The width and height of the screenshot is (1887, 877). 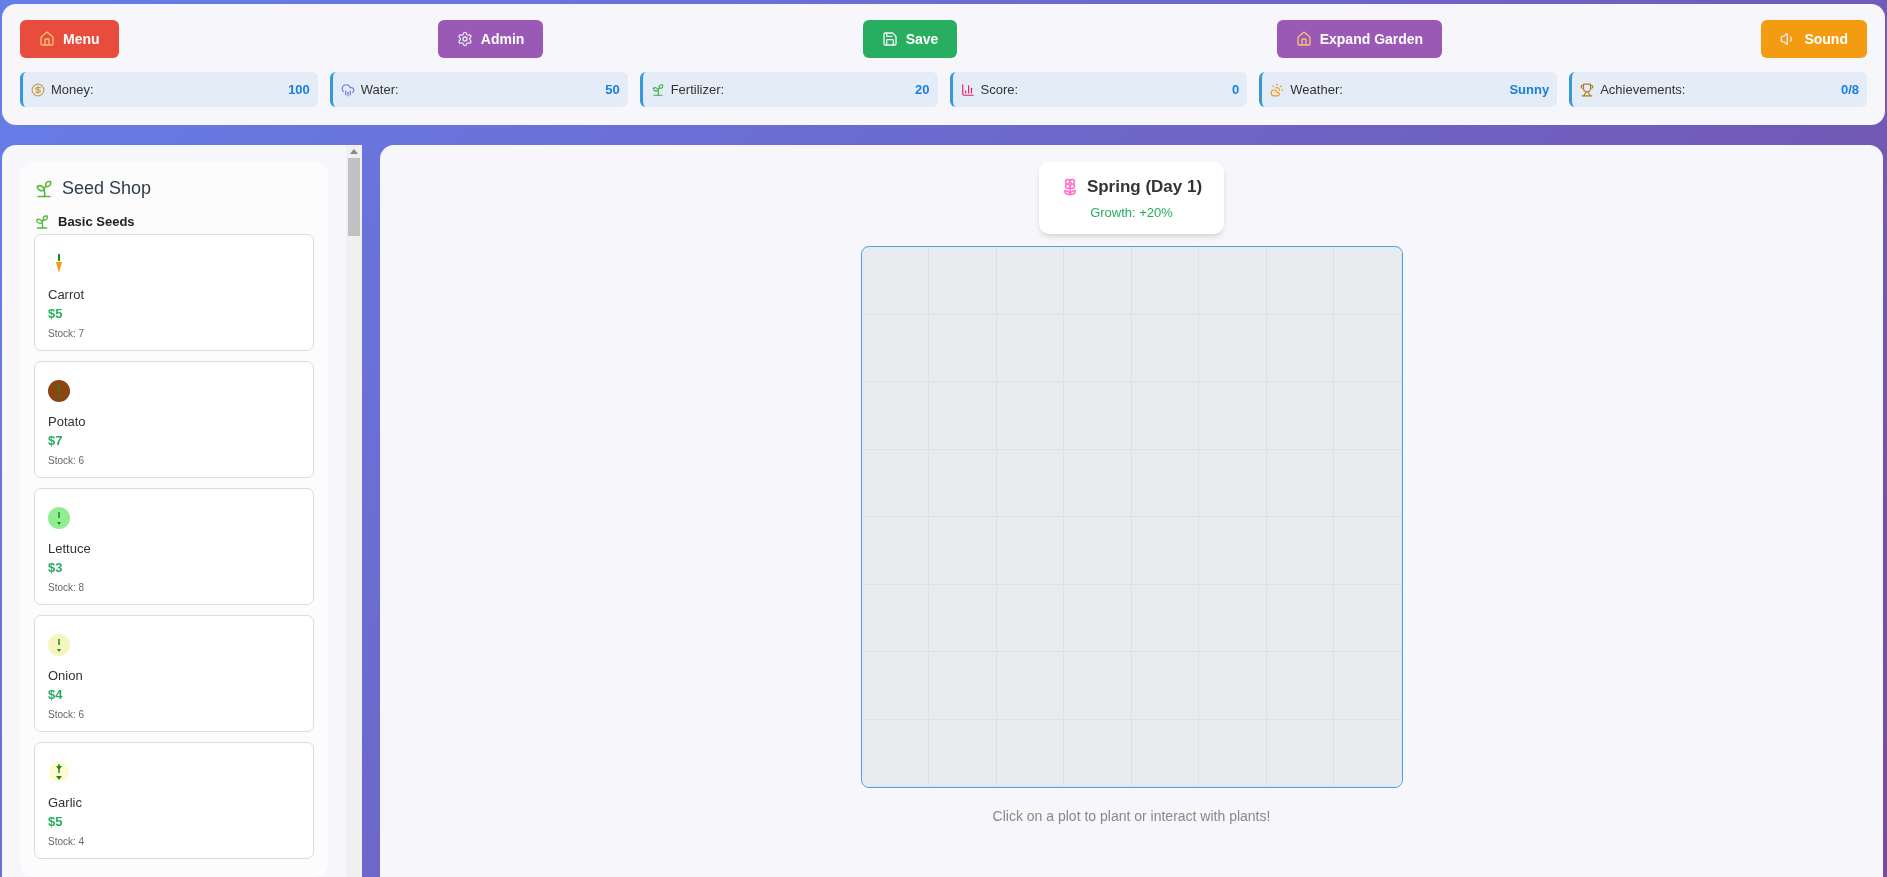 I want to click on toolbar-button: Menu, so click(x=69, y=39).